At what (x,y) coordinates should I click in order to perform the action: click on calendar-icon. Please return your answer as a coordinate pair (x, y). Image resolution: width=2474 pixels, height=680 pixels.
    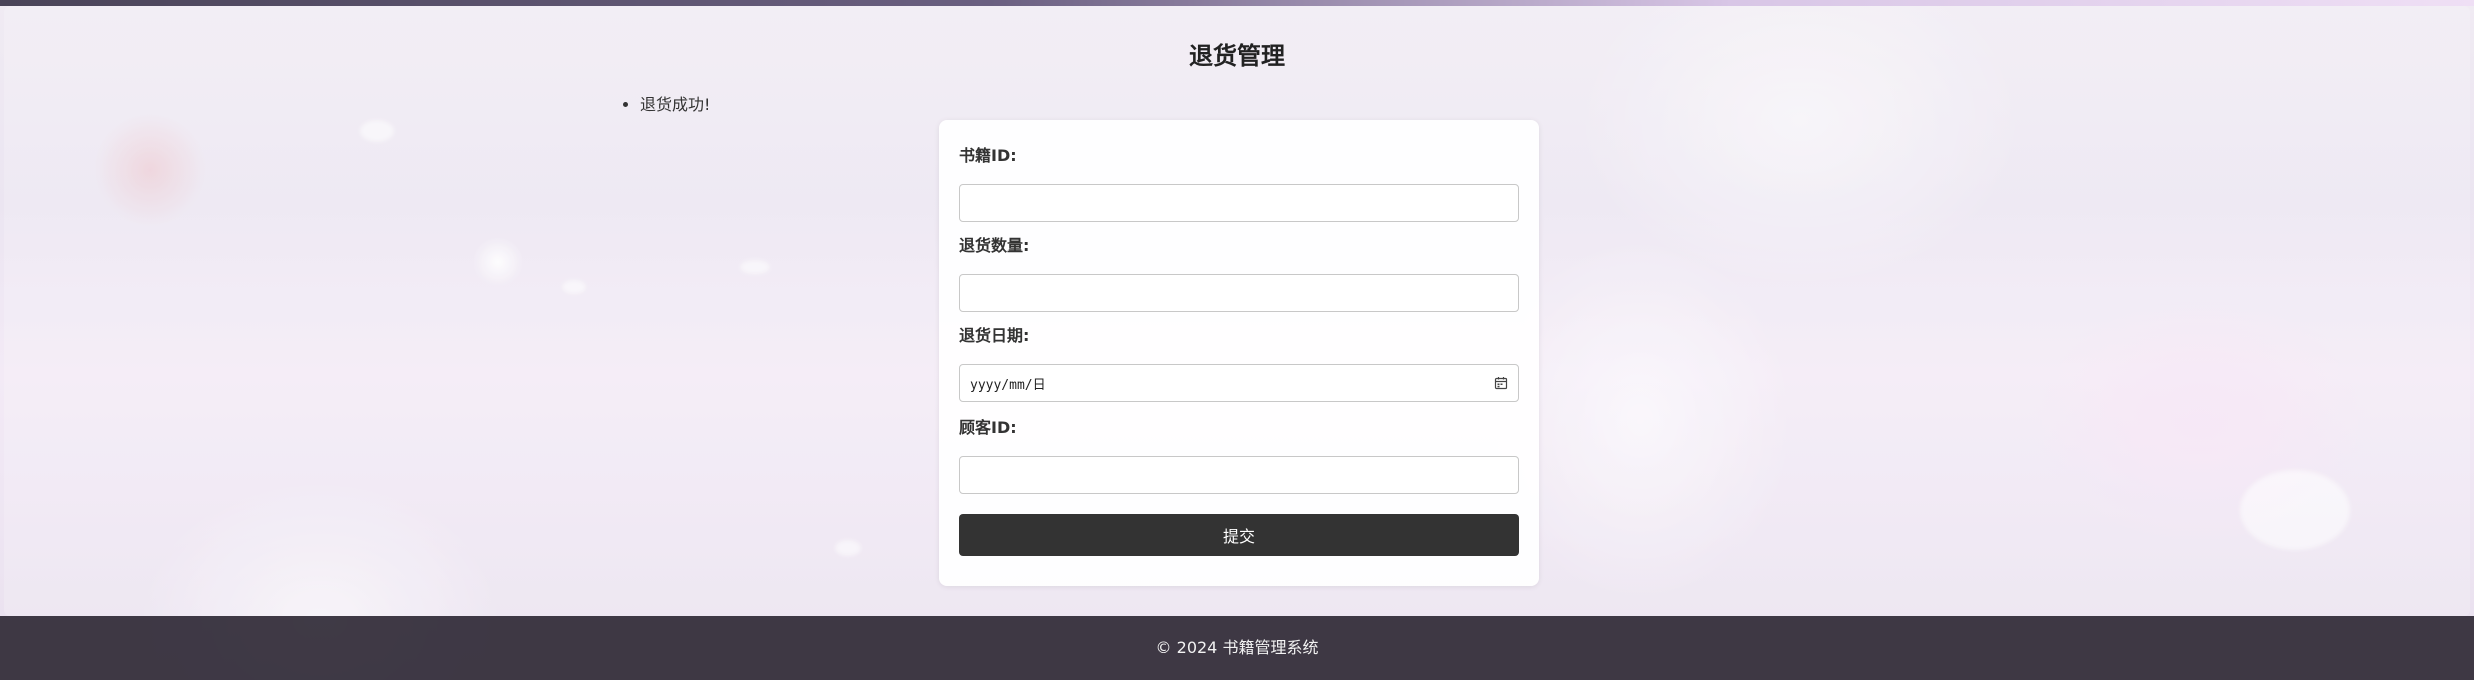
    Looking at the image, I should click on (1501, 383).